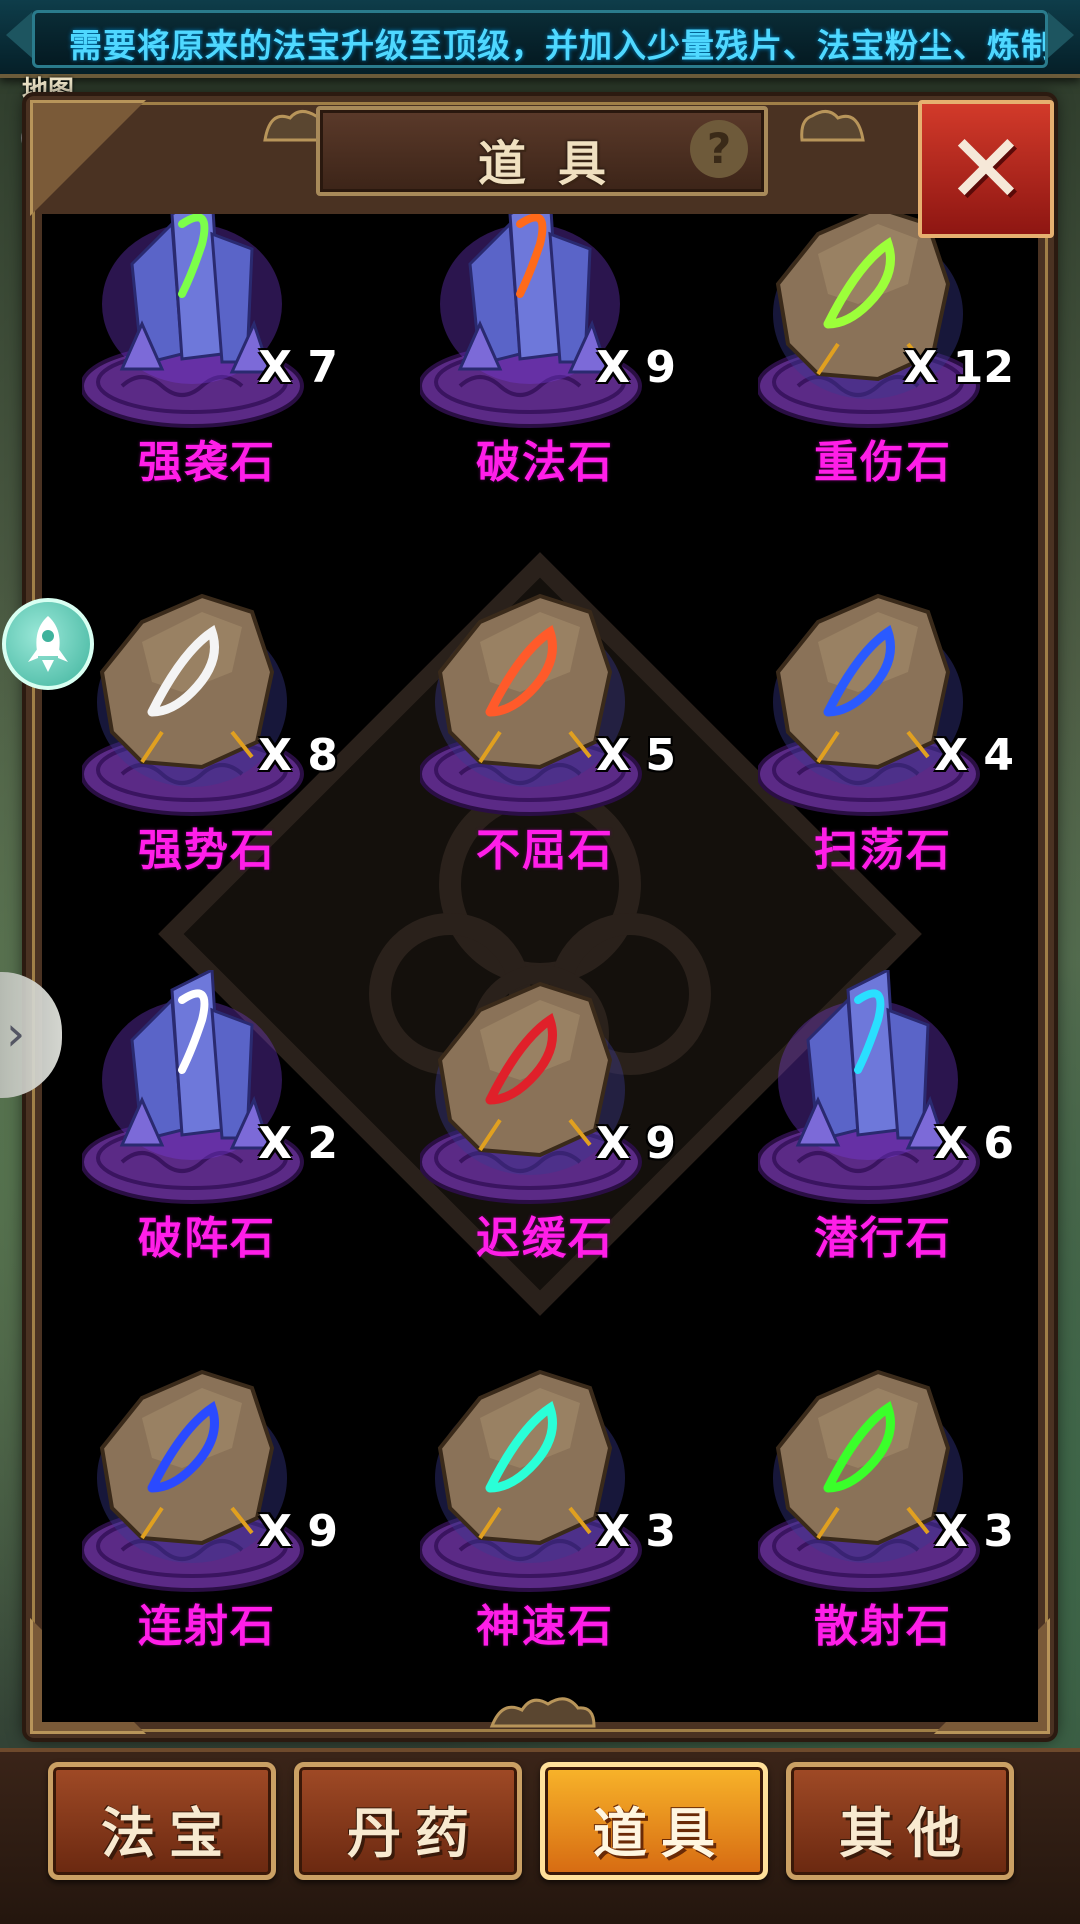 This screenshot has height=1924, width=1080. I want to click on inventory-item: X 8 强势石, so click(210, 732).